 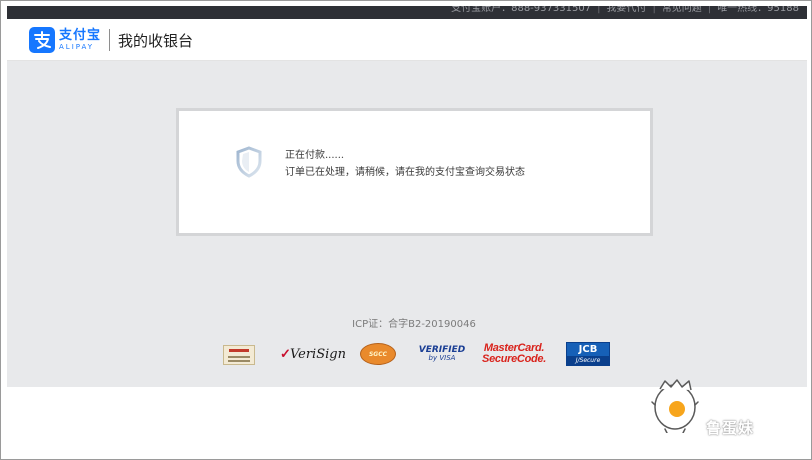 I want to click on sgcc-label: SGCC, so click(x=378, y=354).